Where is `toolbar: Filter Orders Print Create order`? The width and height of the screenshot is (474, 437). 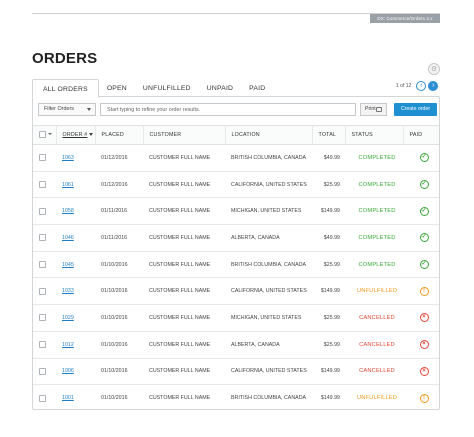
toolbar: Filter Orders Print Create order is located at coordinates (237, 109).